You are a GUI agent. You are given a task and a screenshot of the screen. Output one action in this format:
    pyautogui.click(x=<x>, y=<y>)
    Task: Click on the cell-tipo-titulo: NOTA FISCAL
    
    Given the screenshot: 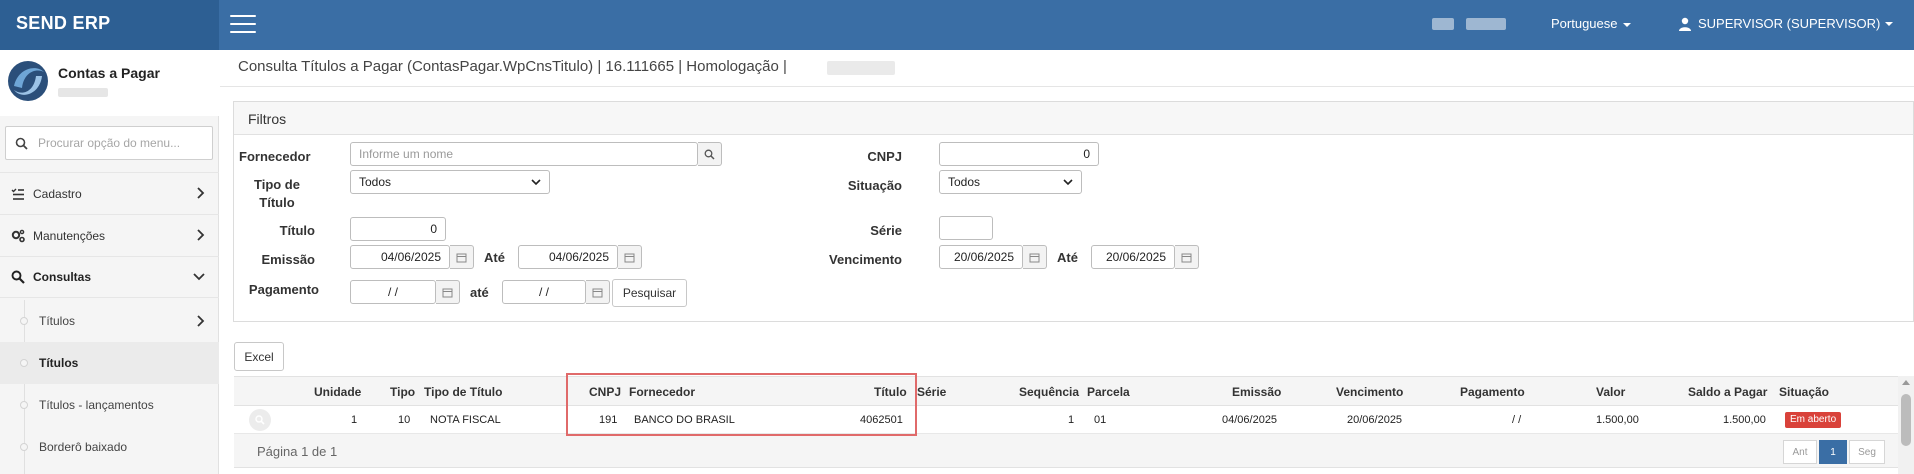 What is the action you would take?
    pyautogui.click(x=465, y=420)
    